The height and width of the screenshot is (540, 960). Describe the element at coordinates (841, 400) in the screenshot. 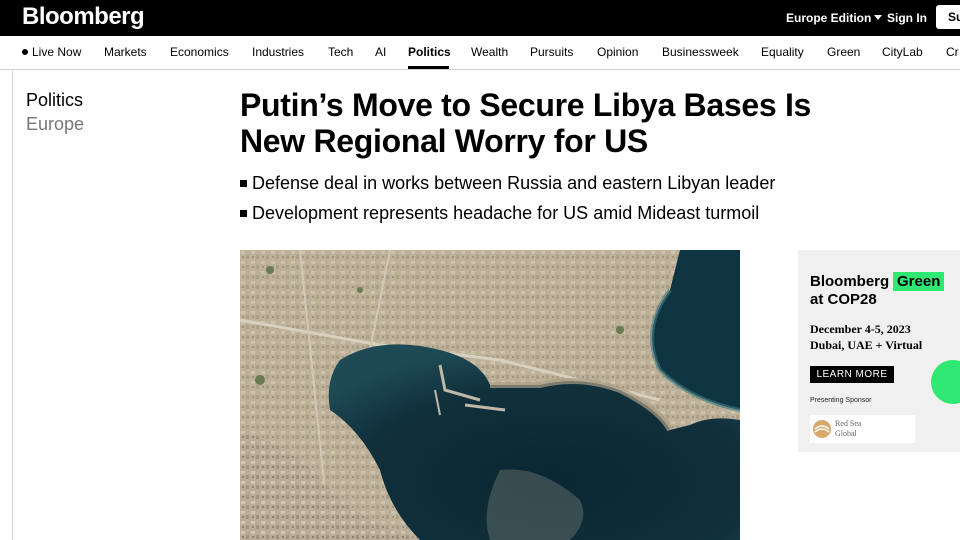

I see `ad-presenting-label: Presenting Sponsor` at that location.